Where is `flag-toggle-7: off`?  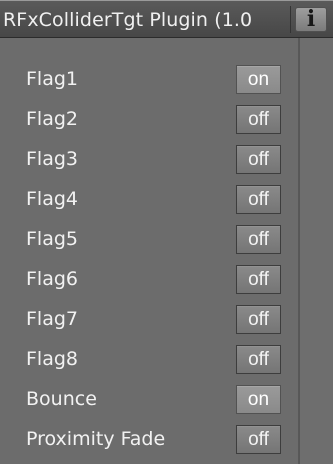
flag-toggle-7: off is located at coordinates (258, 319).